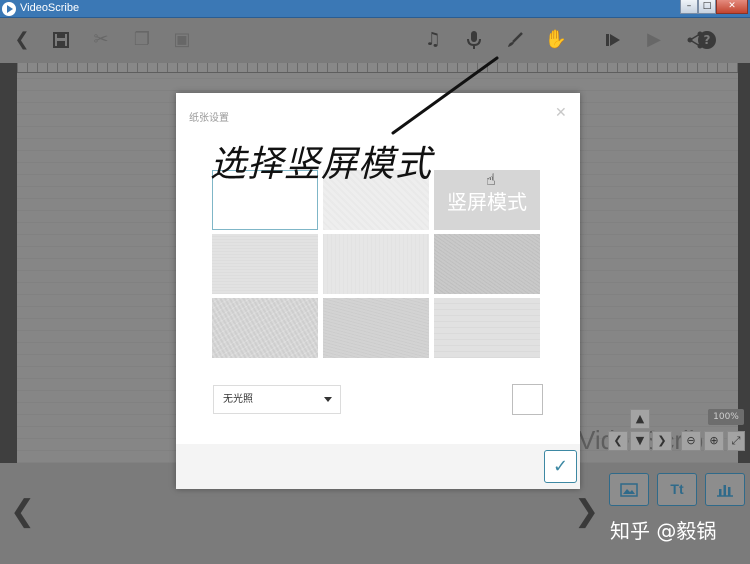 The image size is (750, 564). Describe the element at coordinates (515, 40) in the screenshot. I see `brush-icon` at that location.